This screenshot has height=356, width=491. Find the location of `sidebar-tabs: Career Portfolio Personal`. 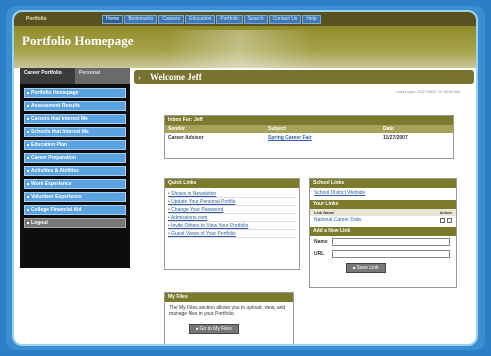

sidebar-tabs: Career Portfolio Personal is located at coordinates (75, 76).